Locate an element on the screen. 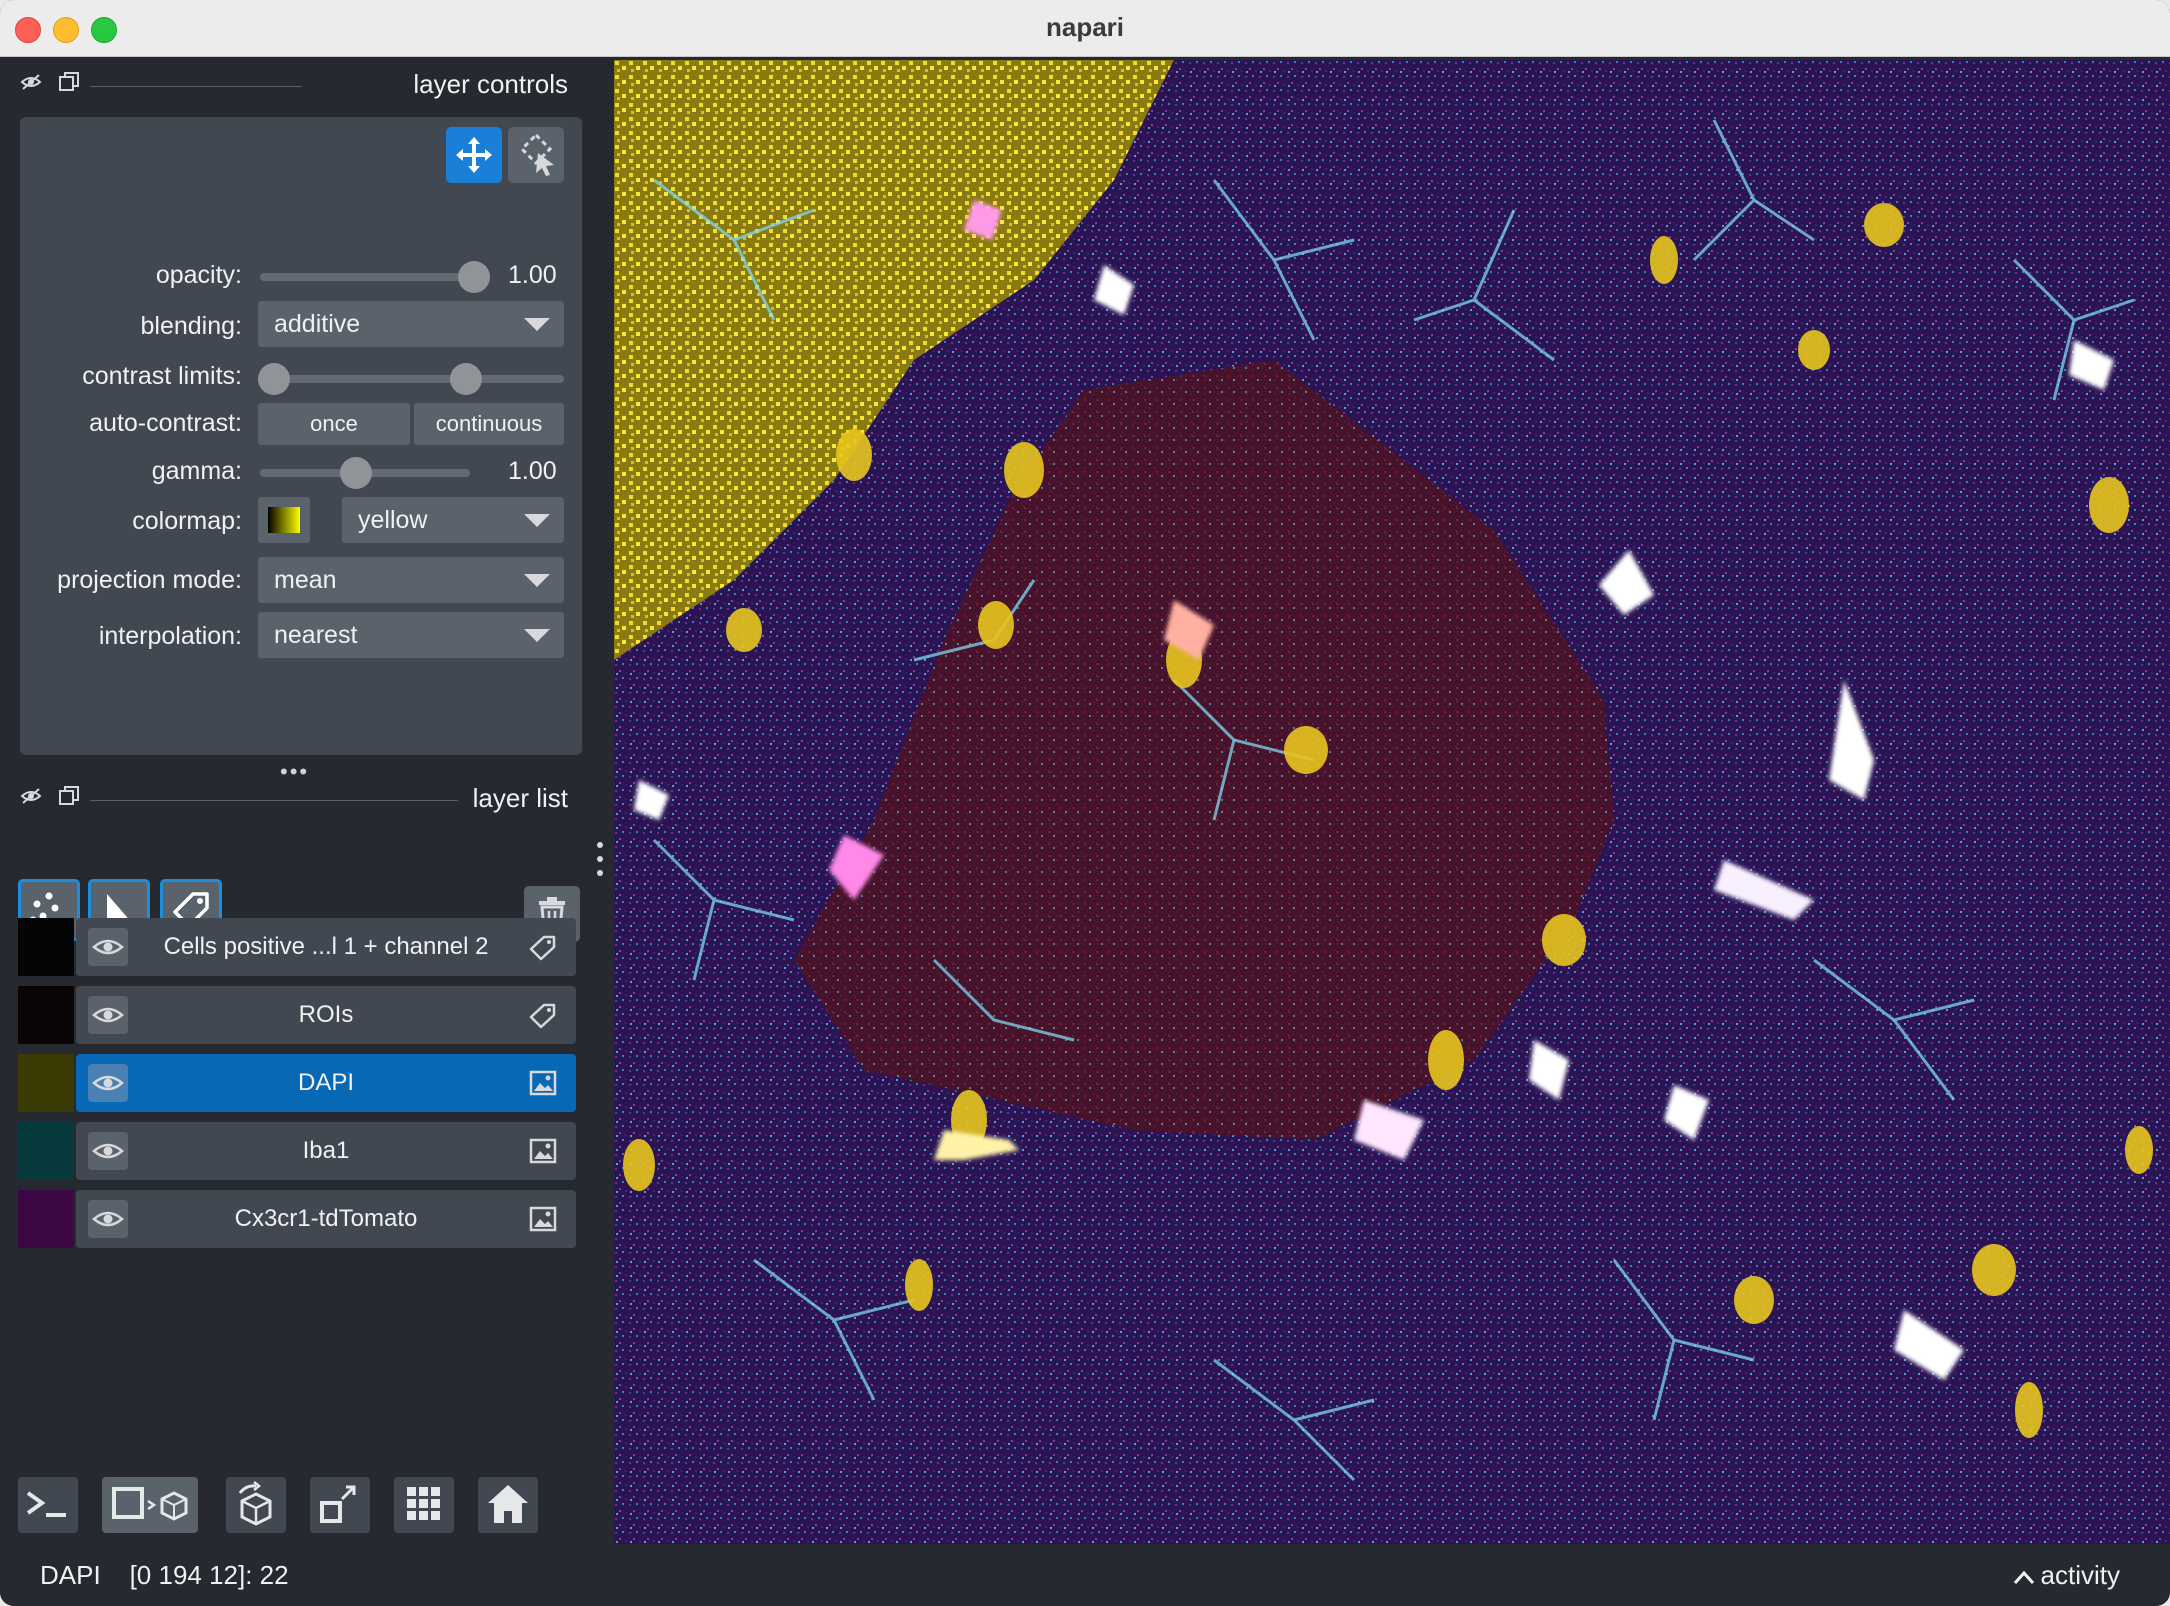 The height and width of the screenshot is (1606, 2170). projection-mode-dropdown: mean is located at coordinates (411, 580).